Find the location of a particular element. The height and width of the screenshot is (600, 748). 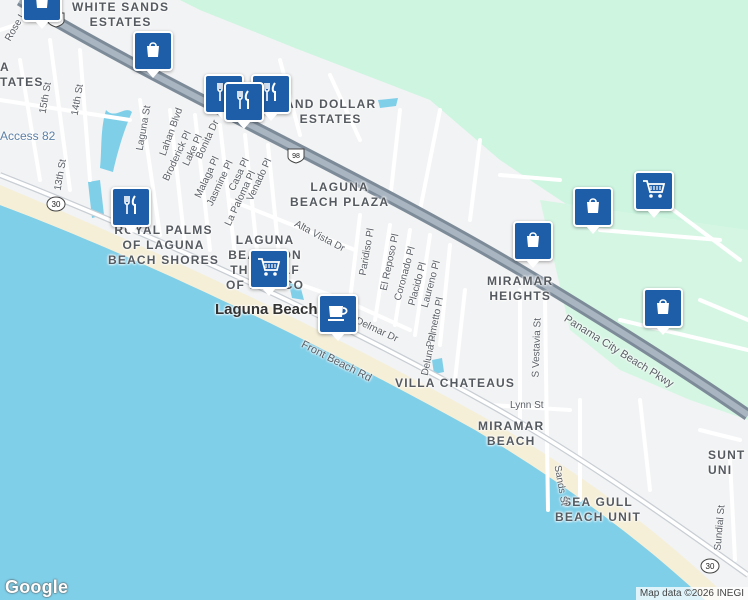

area-miramar-beach: MIRAMAR BEACH is located at coordinates (511, 433).